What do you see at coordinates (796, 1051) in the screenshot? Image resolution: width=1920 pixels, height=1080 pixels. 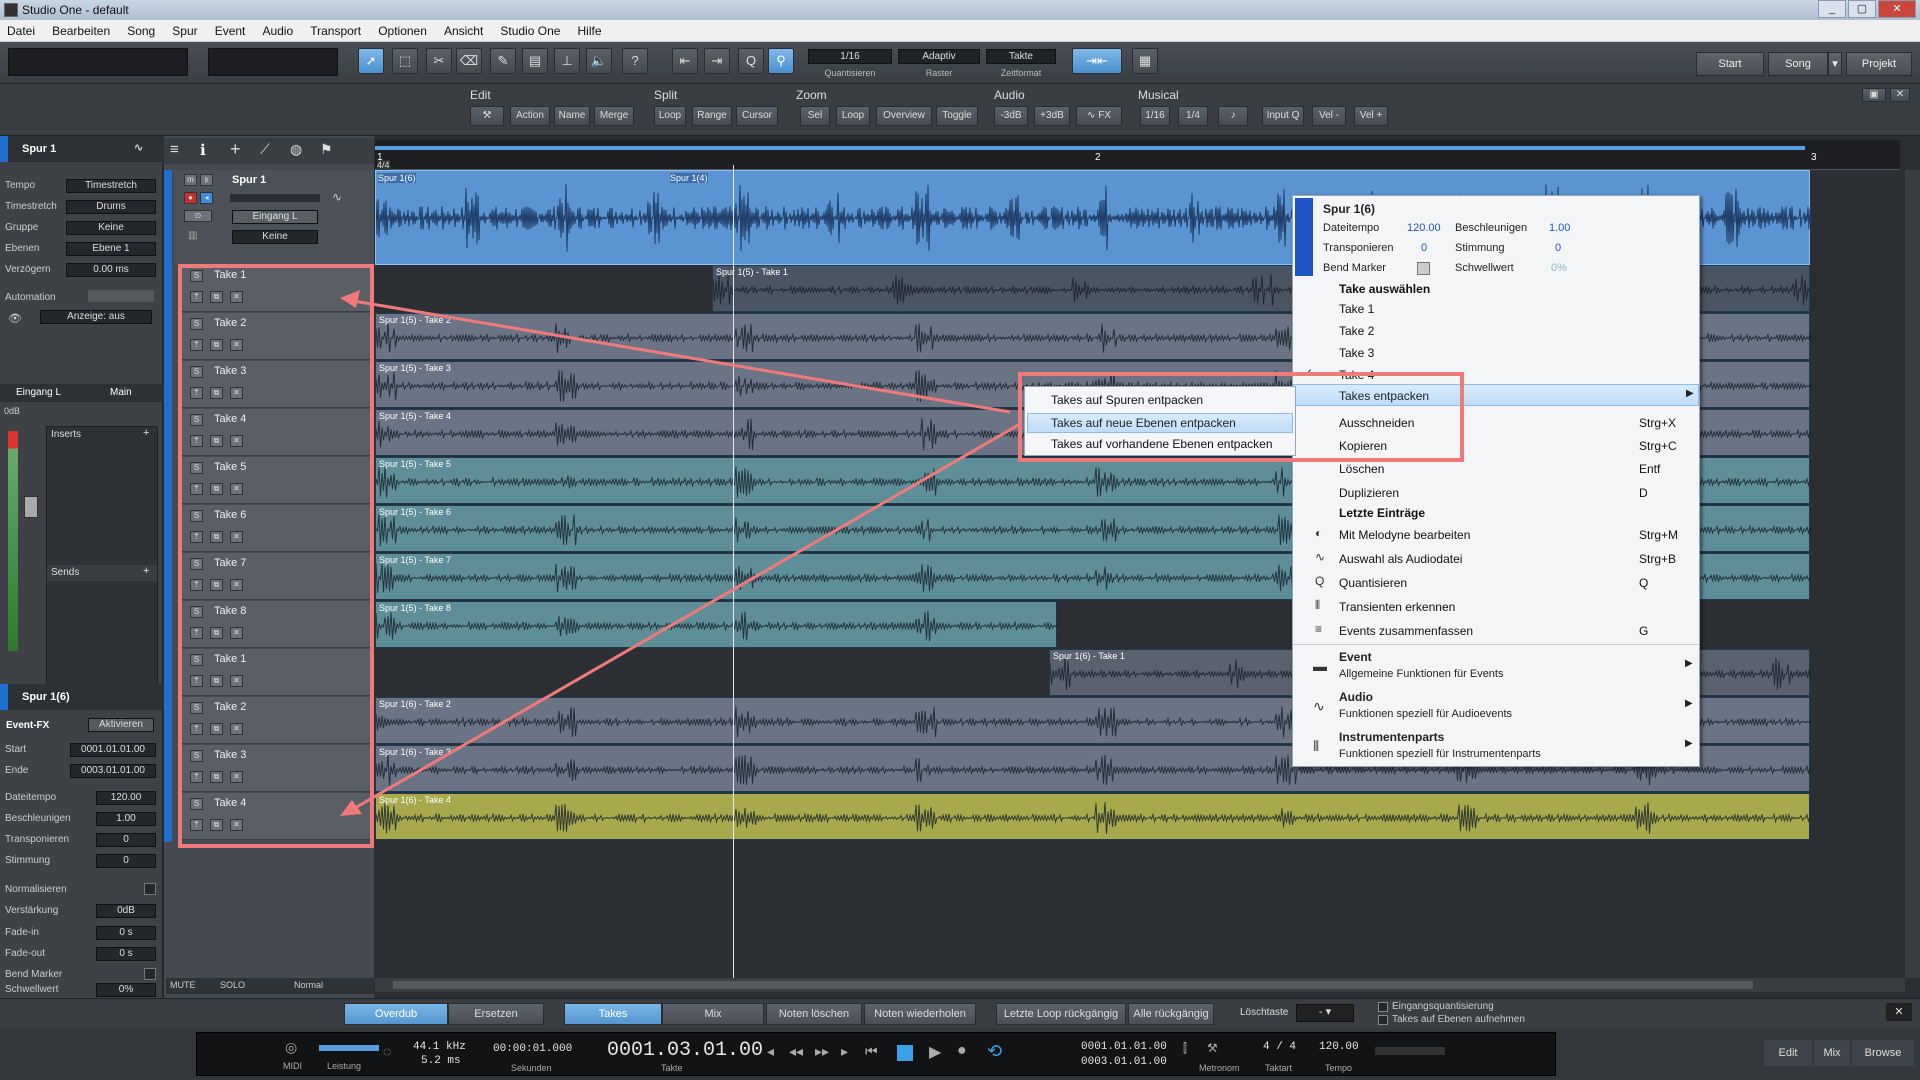 I see `rewind-icon: ◂◂` at bounding box center [796, 1051].